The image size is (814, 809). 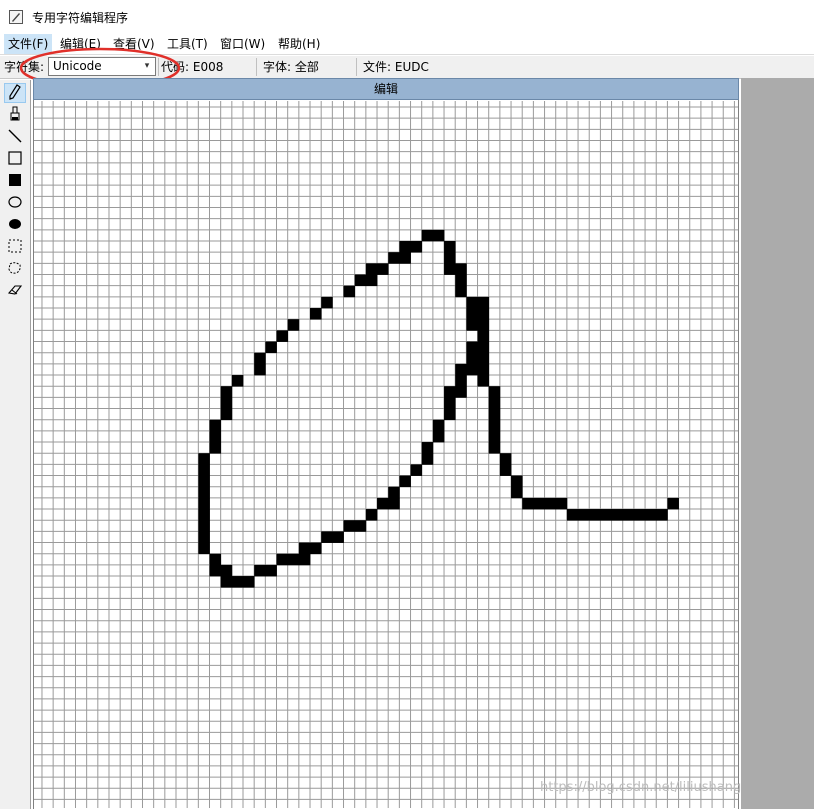 What do you see at coordinates (15, 247) in the screenshot?
I see `tool-rect-select` at bounding box center [15, 247].